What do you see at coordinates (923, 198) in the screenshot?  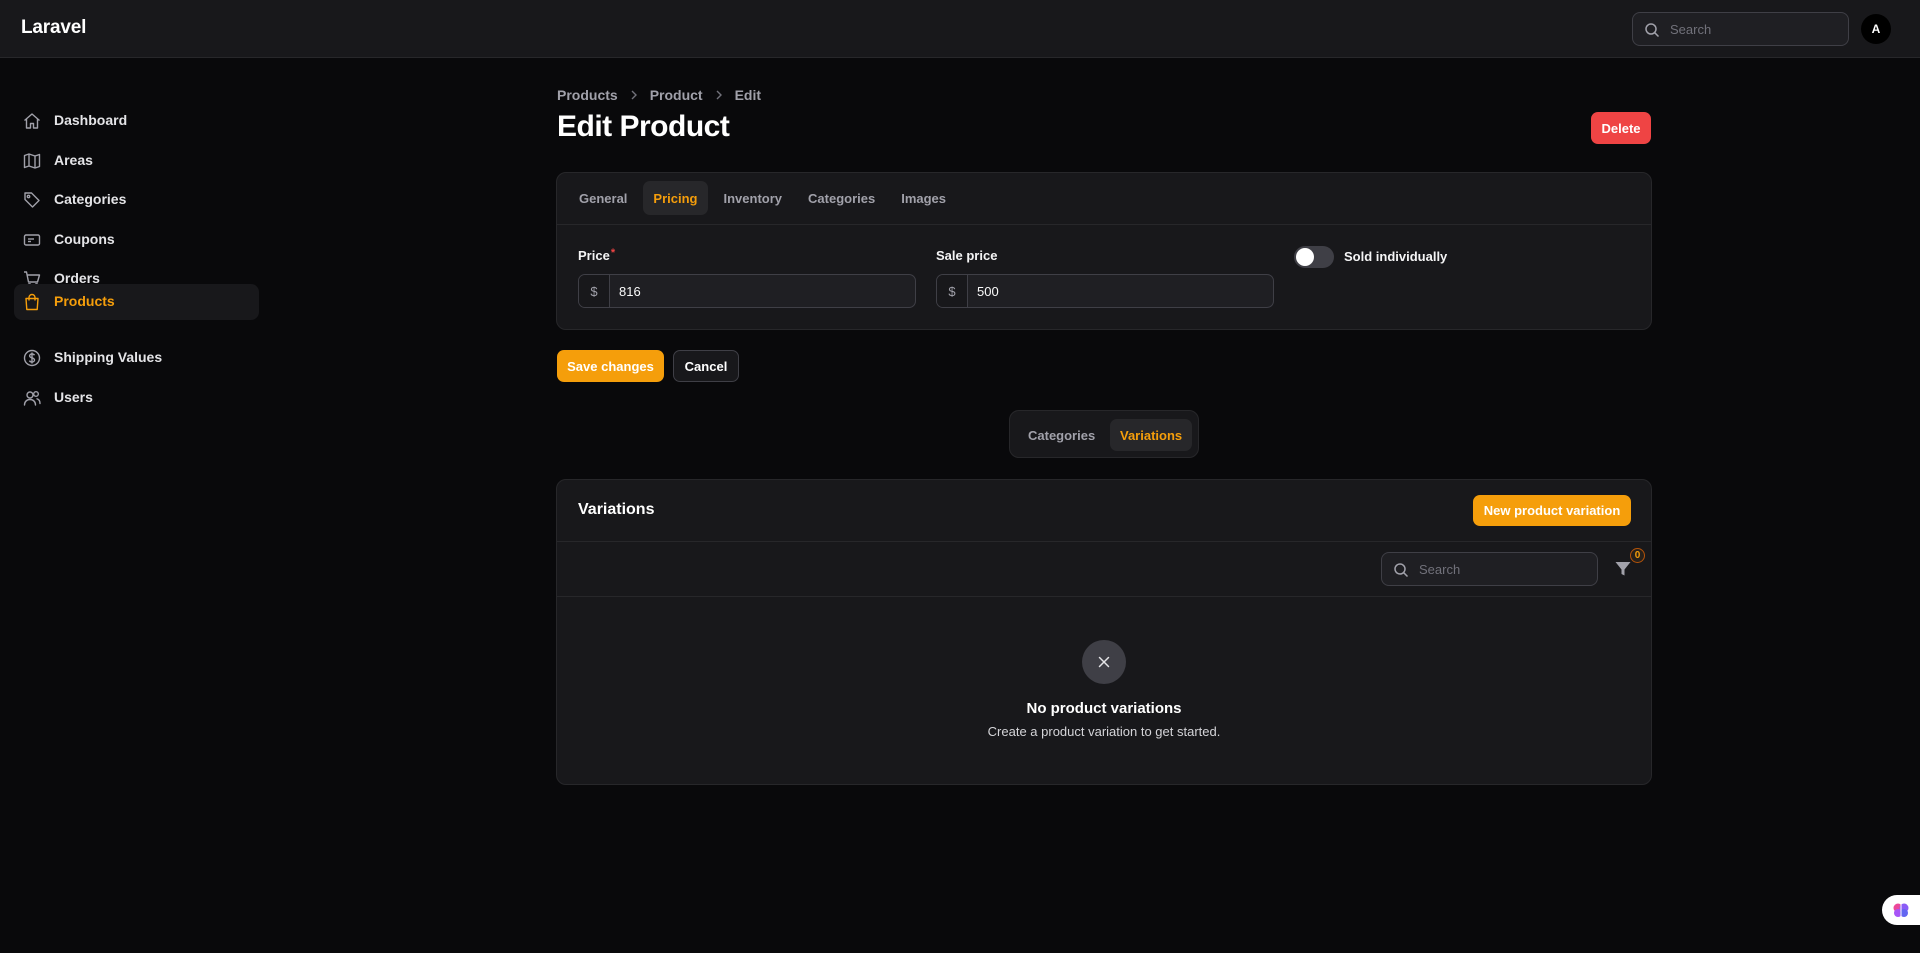 I see `tab-images: Images` at bounding box center [923, 198].